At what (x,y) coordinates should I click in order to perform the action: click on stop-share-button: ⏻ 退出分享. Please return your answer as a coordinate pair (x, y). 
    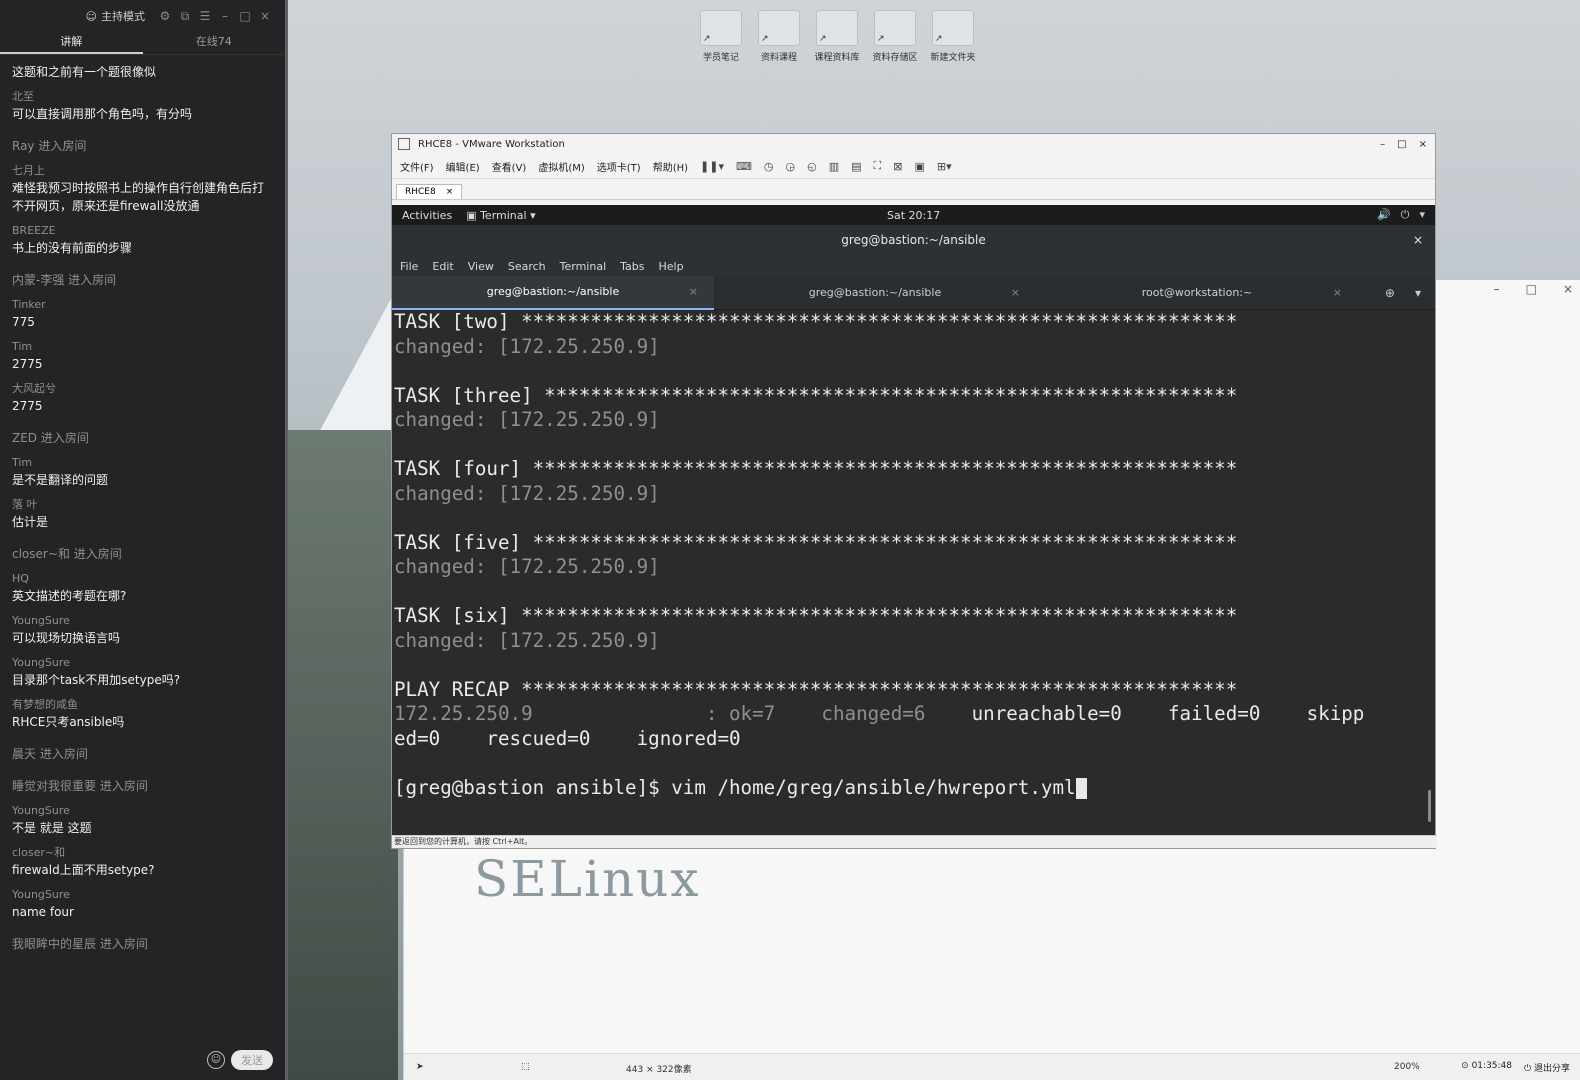
    Looking at the image, I should click on (1547, 1067).